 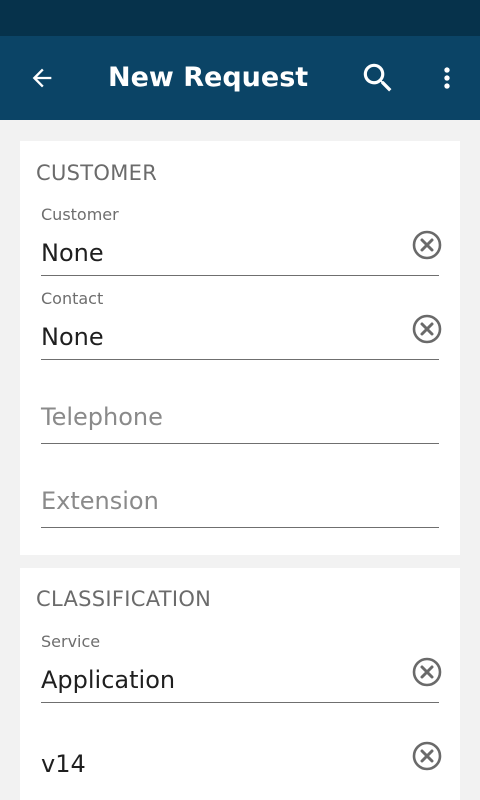 I want to click on version-field: v14, so click(x=241, y=763).